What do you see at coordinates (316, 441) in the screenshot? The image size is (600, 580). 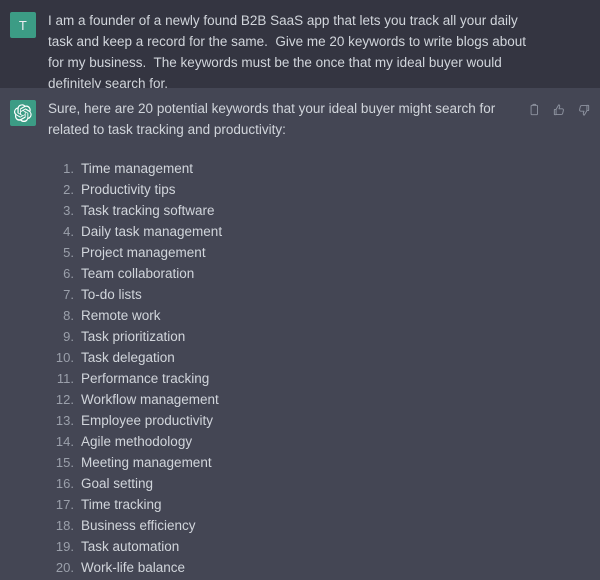 I see `list-item: 14. Agile methodology` at bounding box center [316, 441].